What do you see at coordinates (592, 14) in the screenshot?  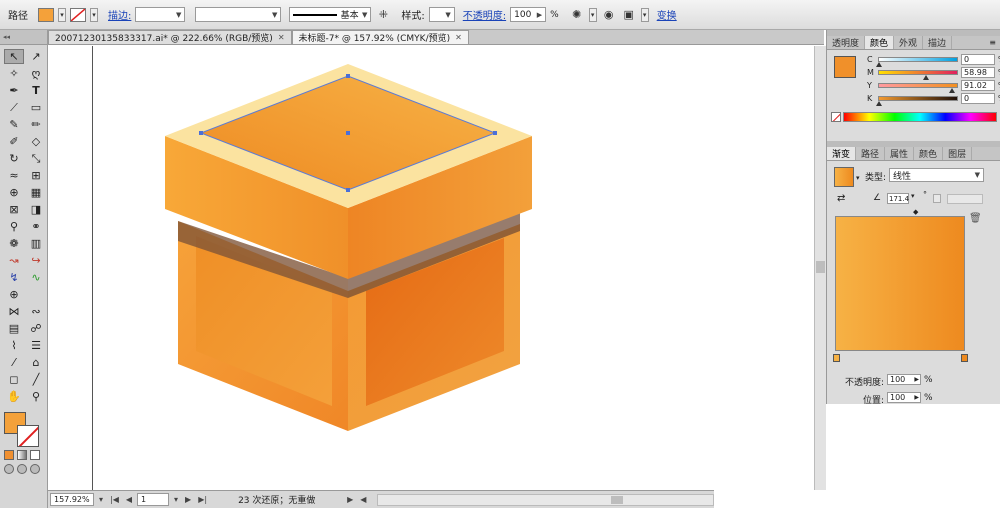 I see `recolor-dropdown-icon: ▾` at bounding box center [592, 14].